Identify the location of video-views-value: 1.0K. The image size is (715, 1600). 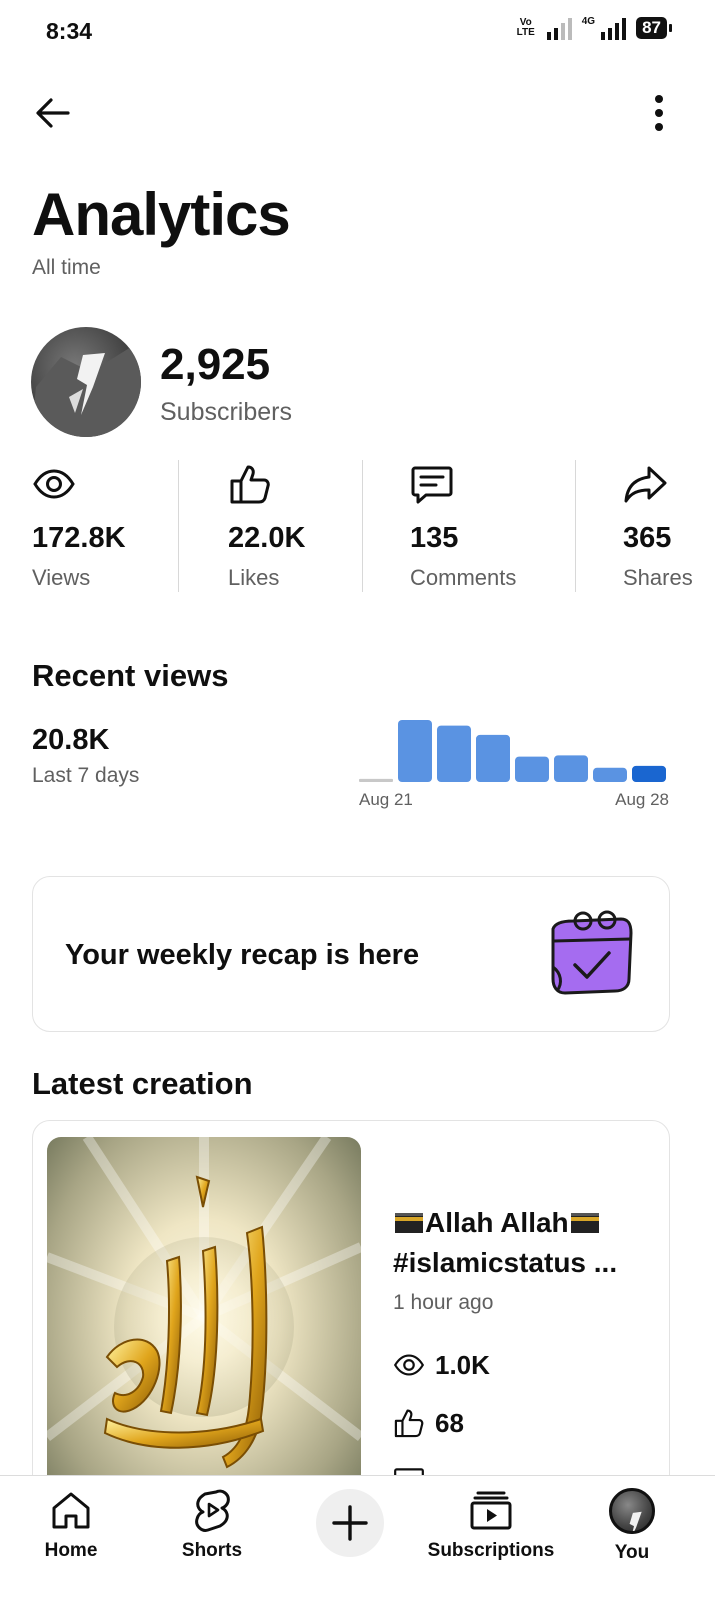
(462, 1364).